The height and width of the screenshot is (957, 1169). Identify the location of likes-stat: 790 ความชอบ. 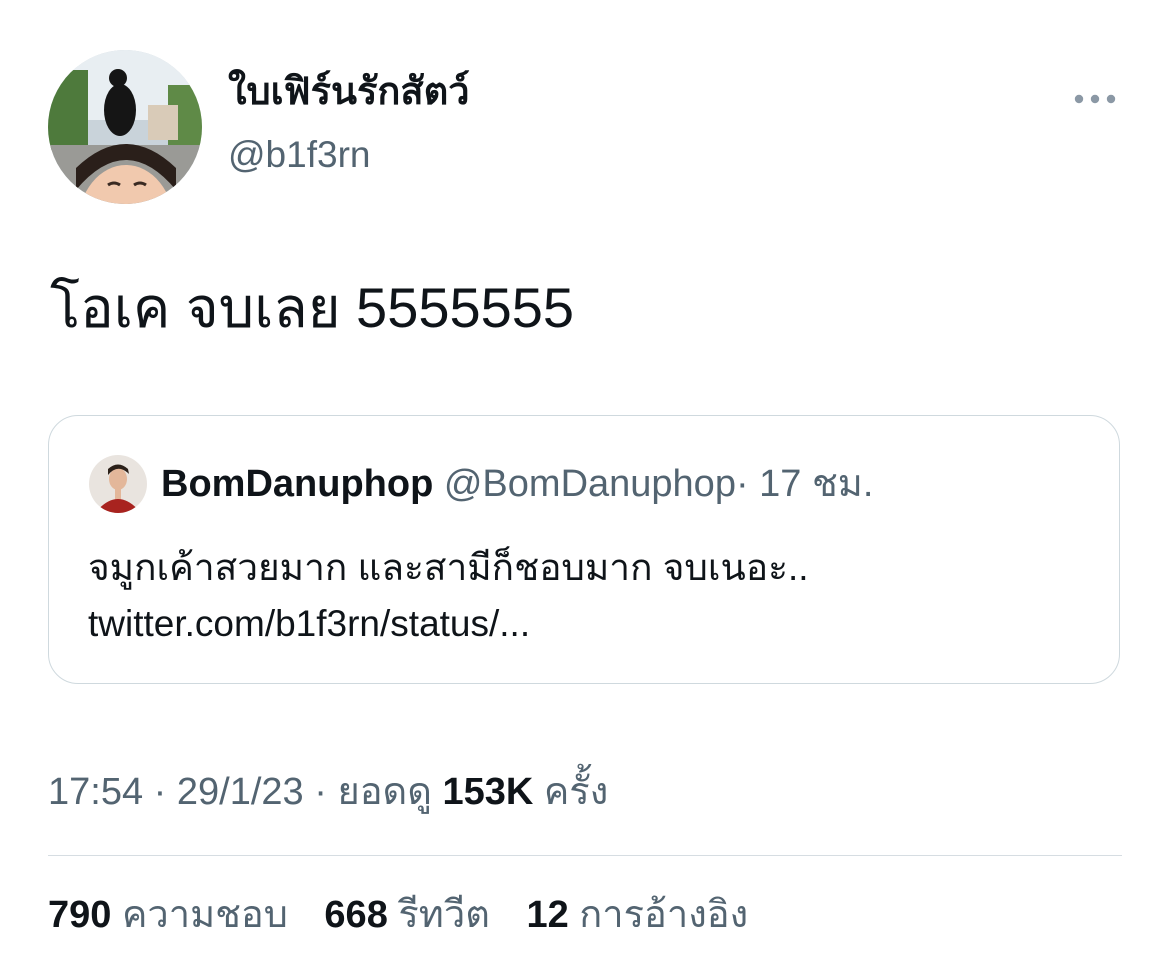
(168, 915).